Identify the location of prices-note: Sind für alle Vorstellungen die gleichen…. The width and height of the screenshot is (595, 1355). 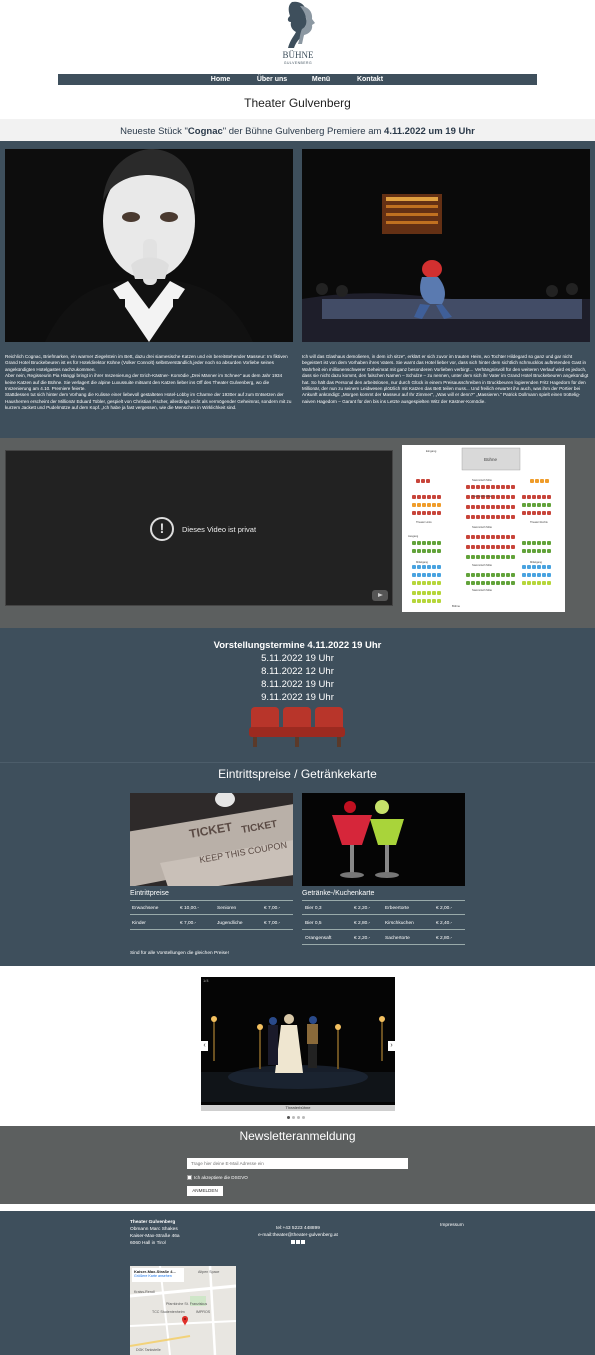
(179, 953).